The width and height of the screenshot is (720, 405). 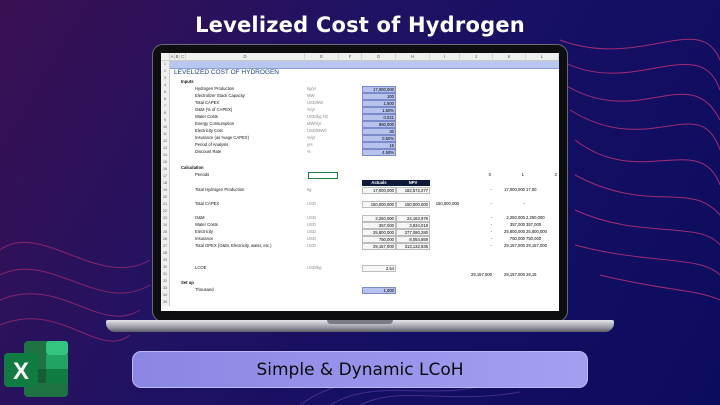 What do you see at coordinates (165, 134) in the screenshot?
I see `row-number: 11` at bounding box center [165, 134].